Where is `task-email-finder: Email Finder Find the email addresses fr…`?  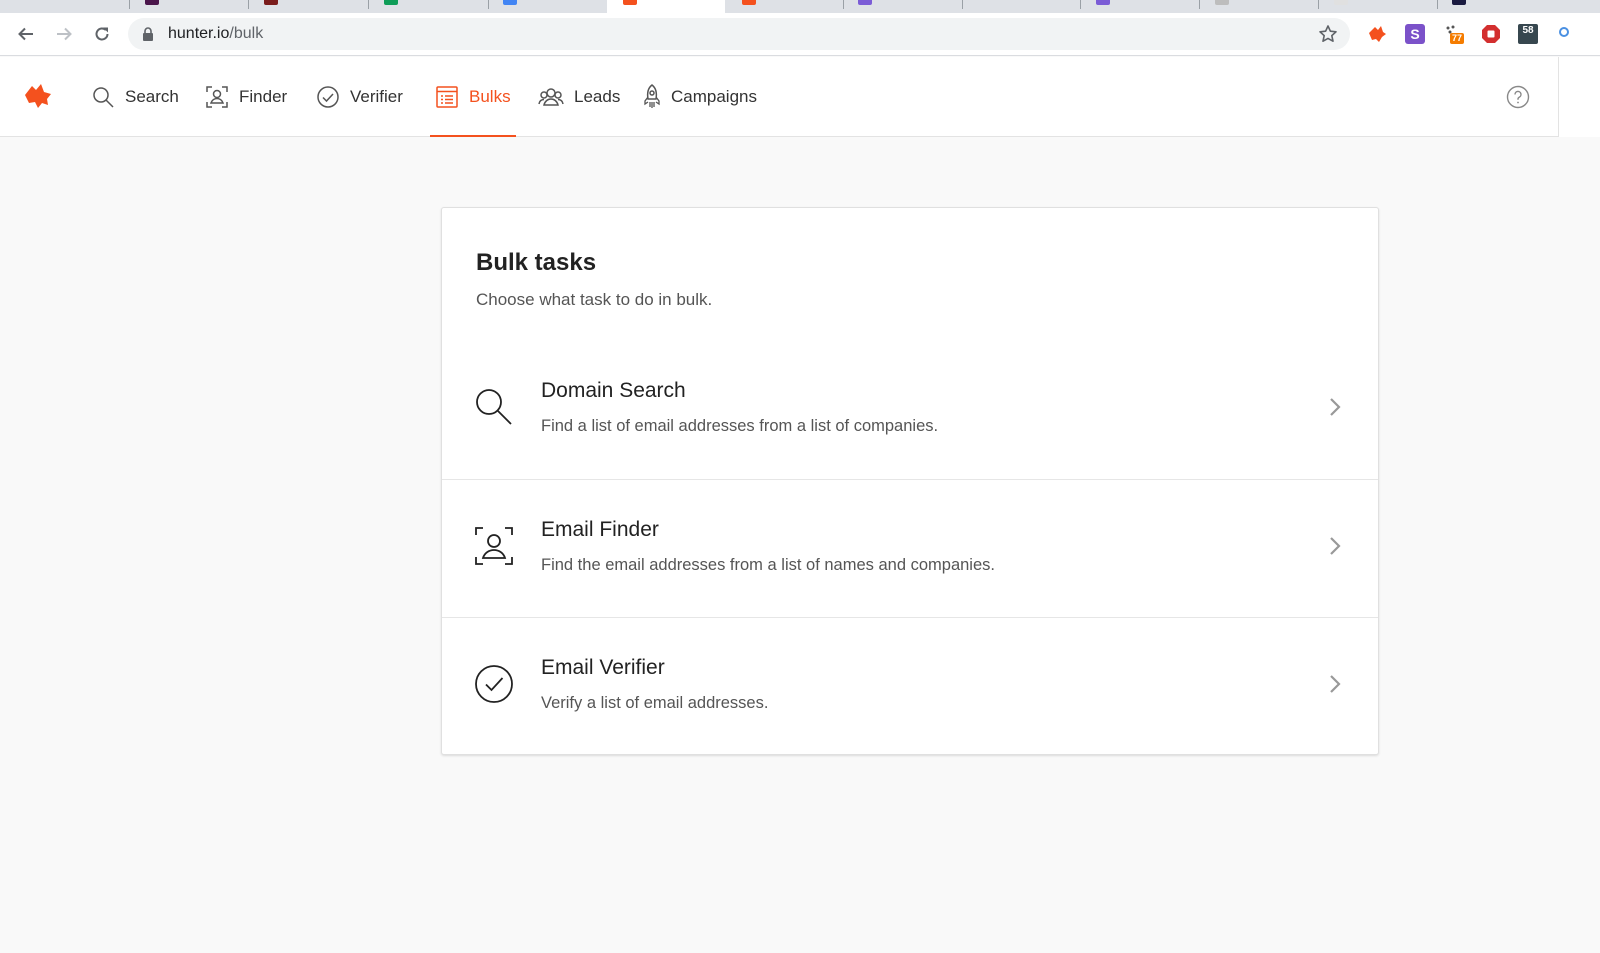 task-email-finder: Email Finder Find the email addresses fr… is located at coordinates (910, 548).